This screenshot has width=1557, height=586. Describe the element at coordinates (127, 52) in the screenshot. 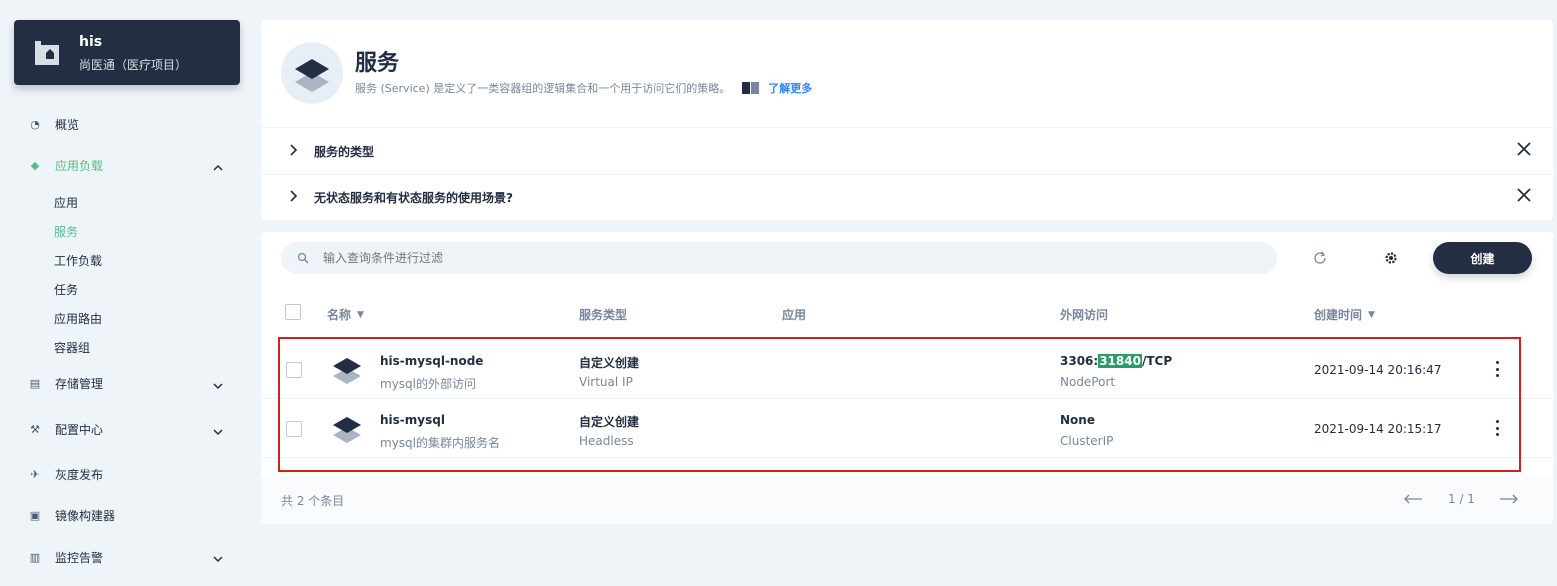

I see `project-switcher: his 尚医通（医疗项目）` at that location.